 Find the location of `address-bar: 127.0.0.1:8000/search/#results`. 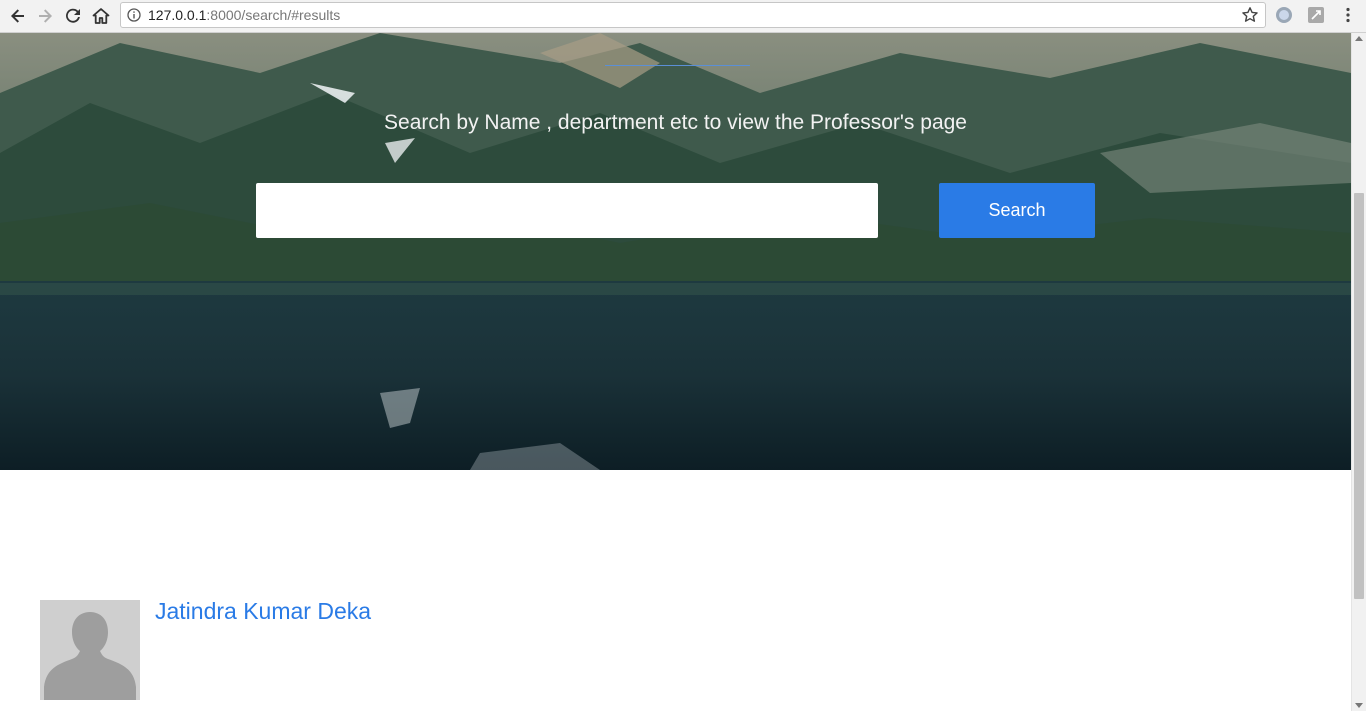

address-bar: 127.0.0.1:8000/search/#results is located at coordinates (693, 15).